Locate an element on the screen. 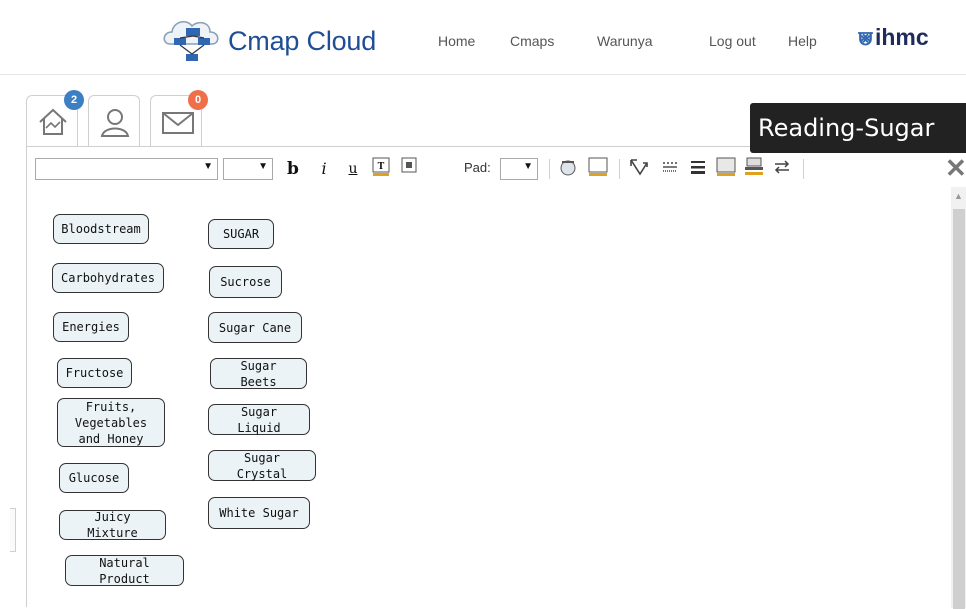 The width and height of the screenshot is (966, 609). text-margin-button is located at coordinates (409, 169).